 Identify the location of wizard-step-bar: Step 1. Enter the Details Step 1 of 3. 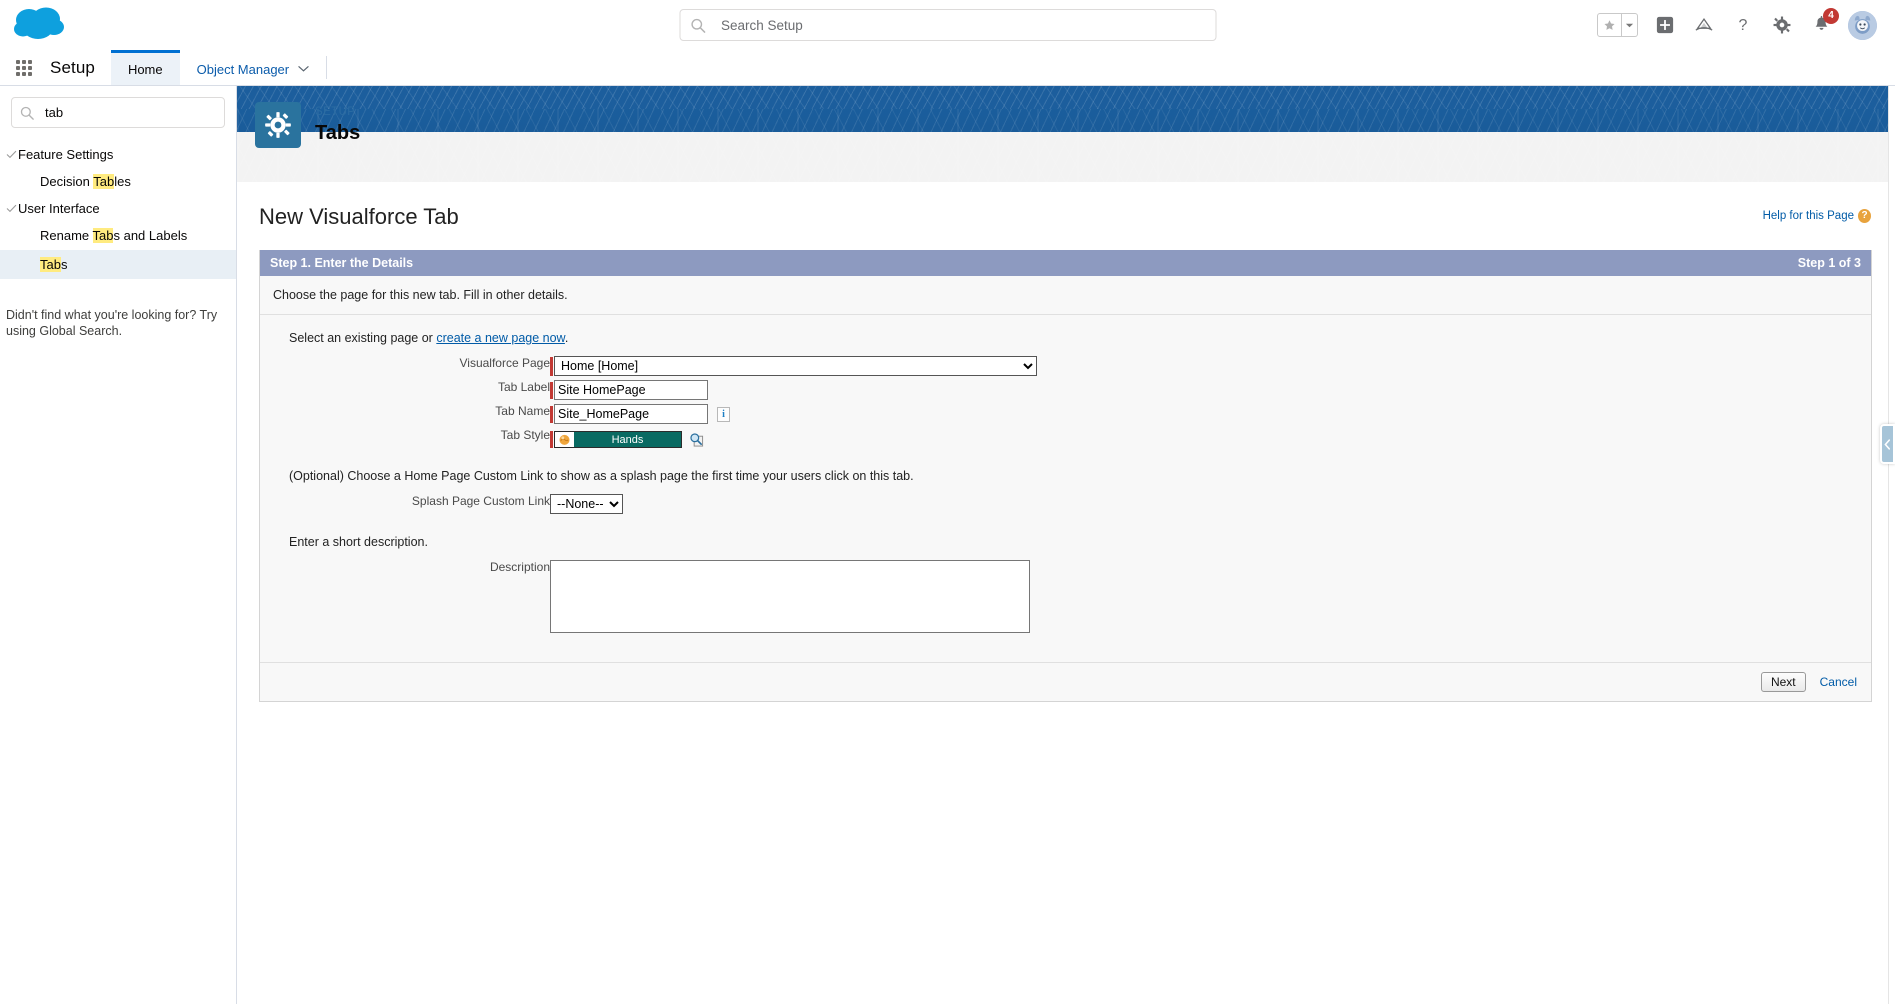
(1065, 263).